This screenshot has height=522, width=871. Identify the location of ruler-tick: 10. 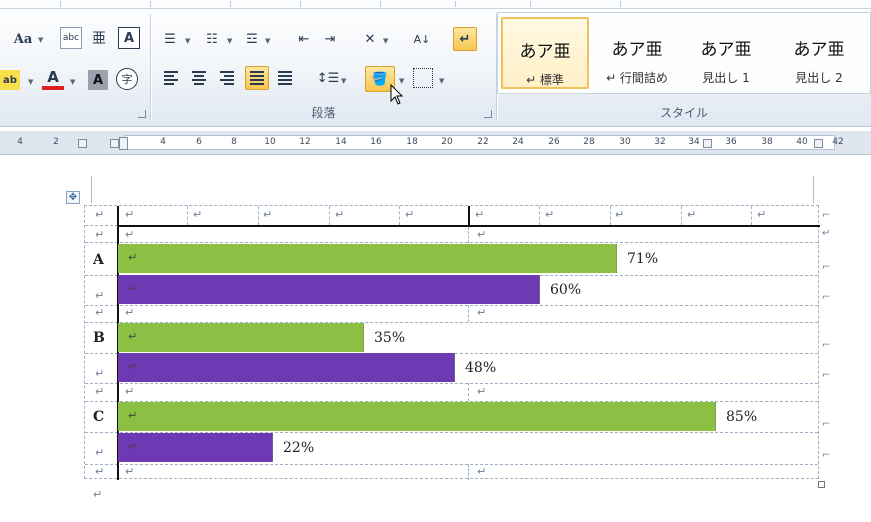
(270, 142).